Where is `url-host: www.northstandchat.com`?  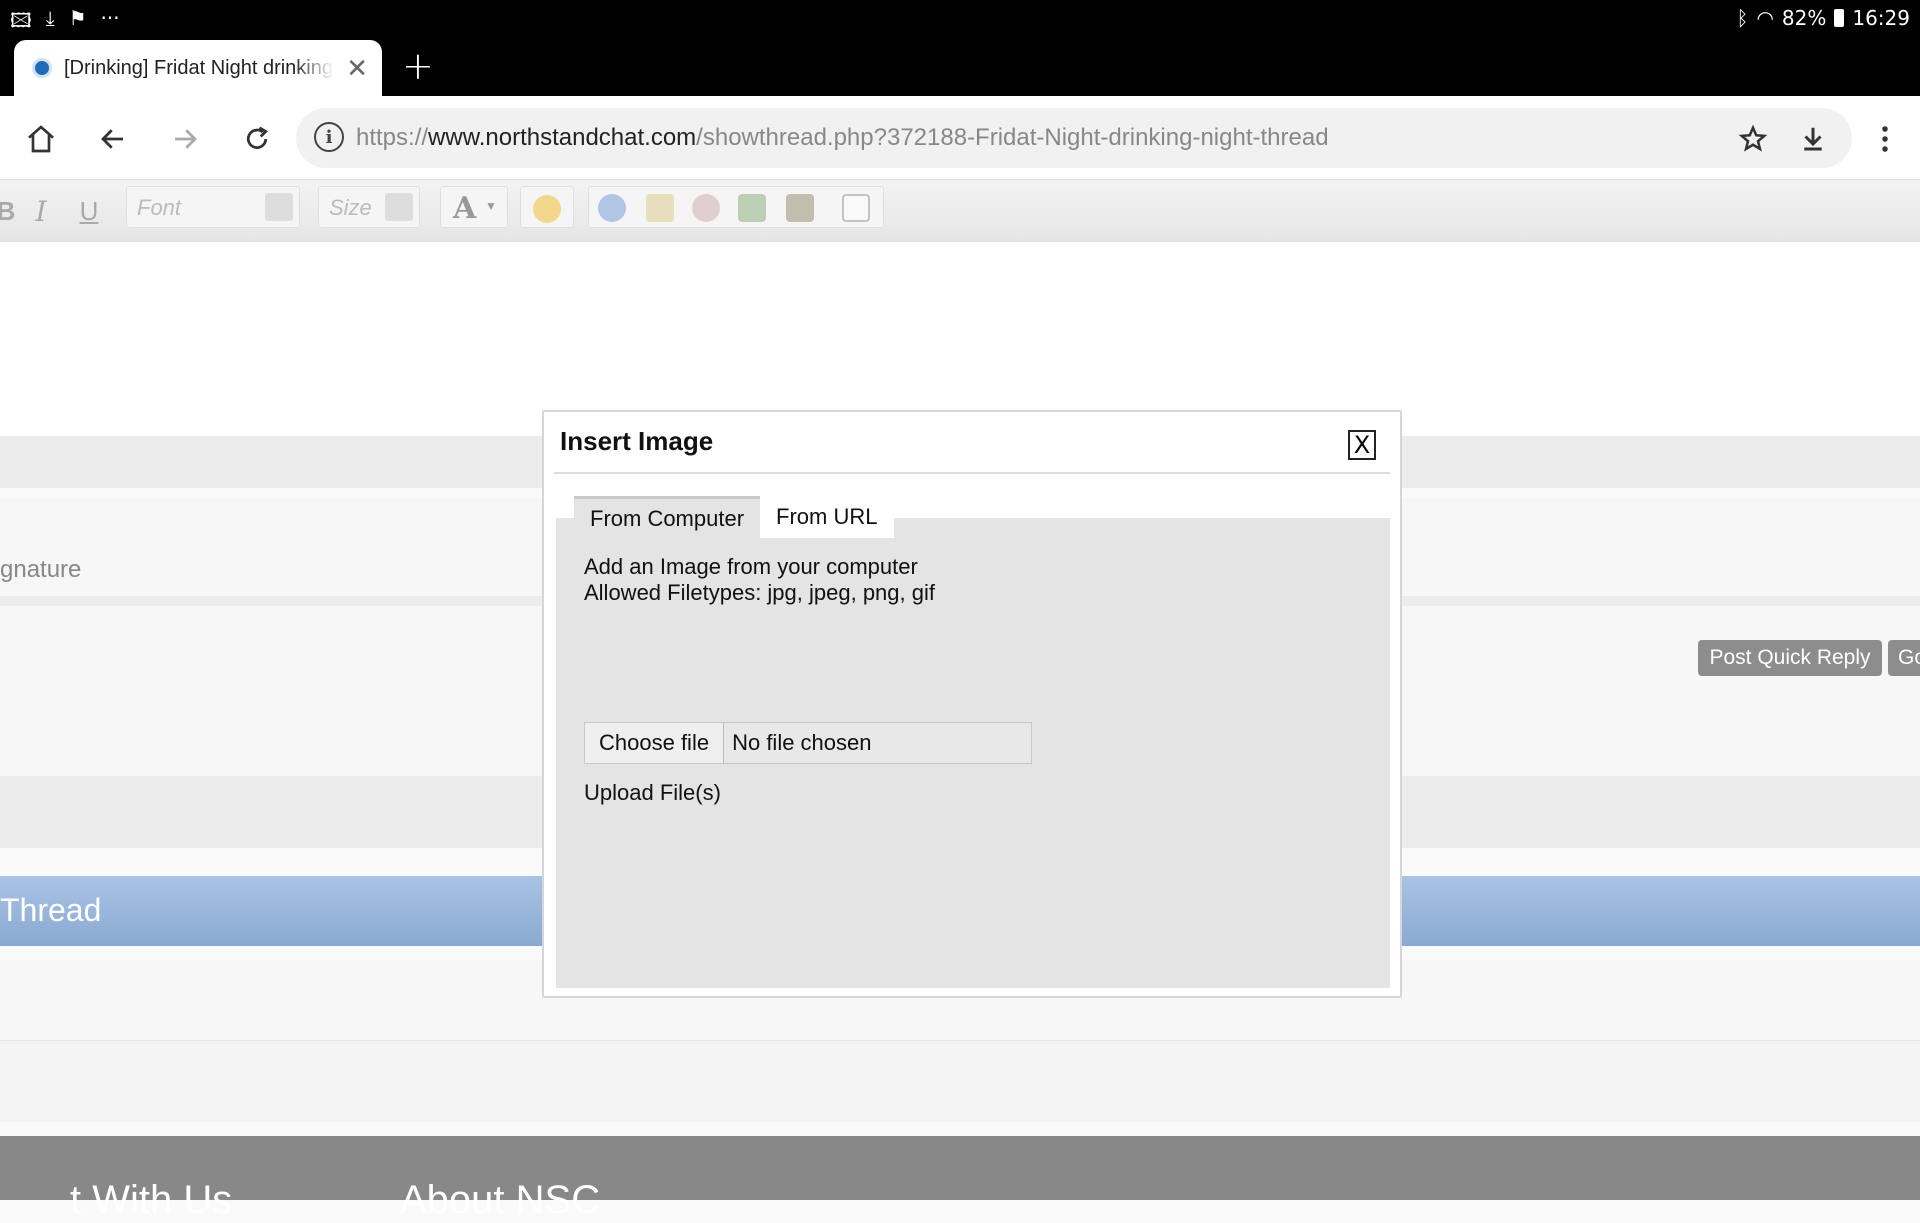 url-host: www.northstandchat.com is located at coordinates (562, 137).